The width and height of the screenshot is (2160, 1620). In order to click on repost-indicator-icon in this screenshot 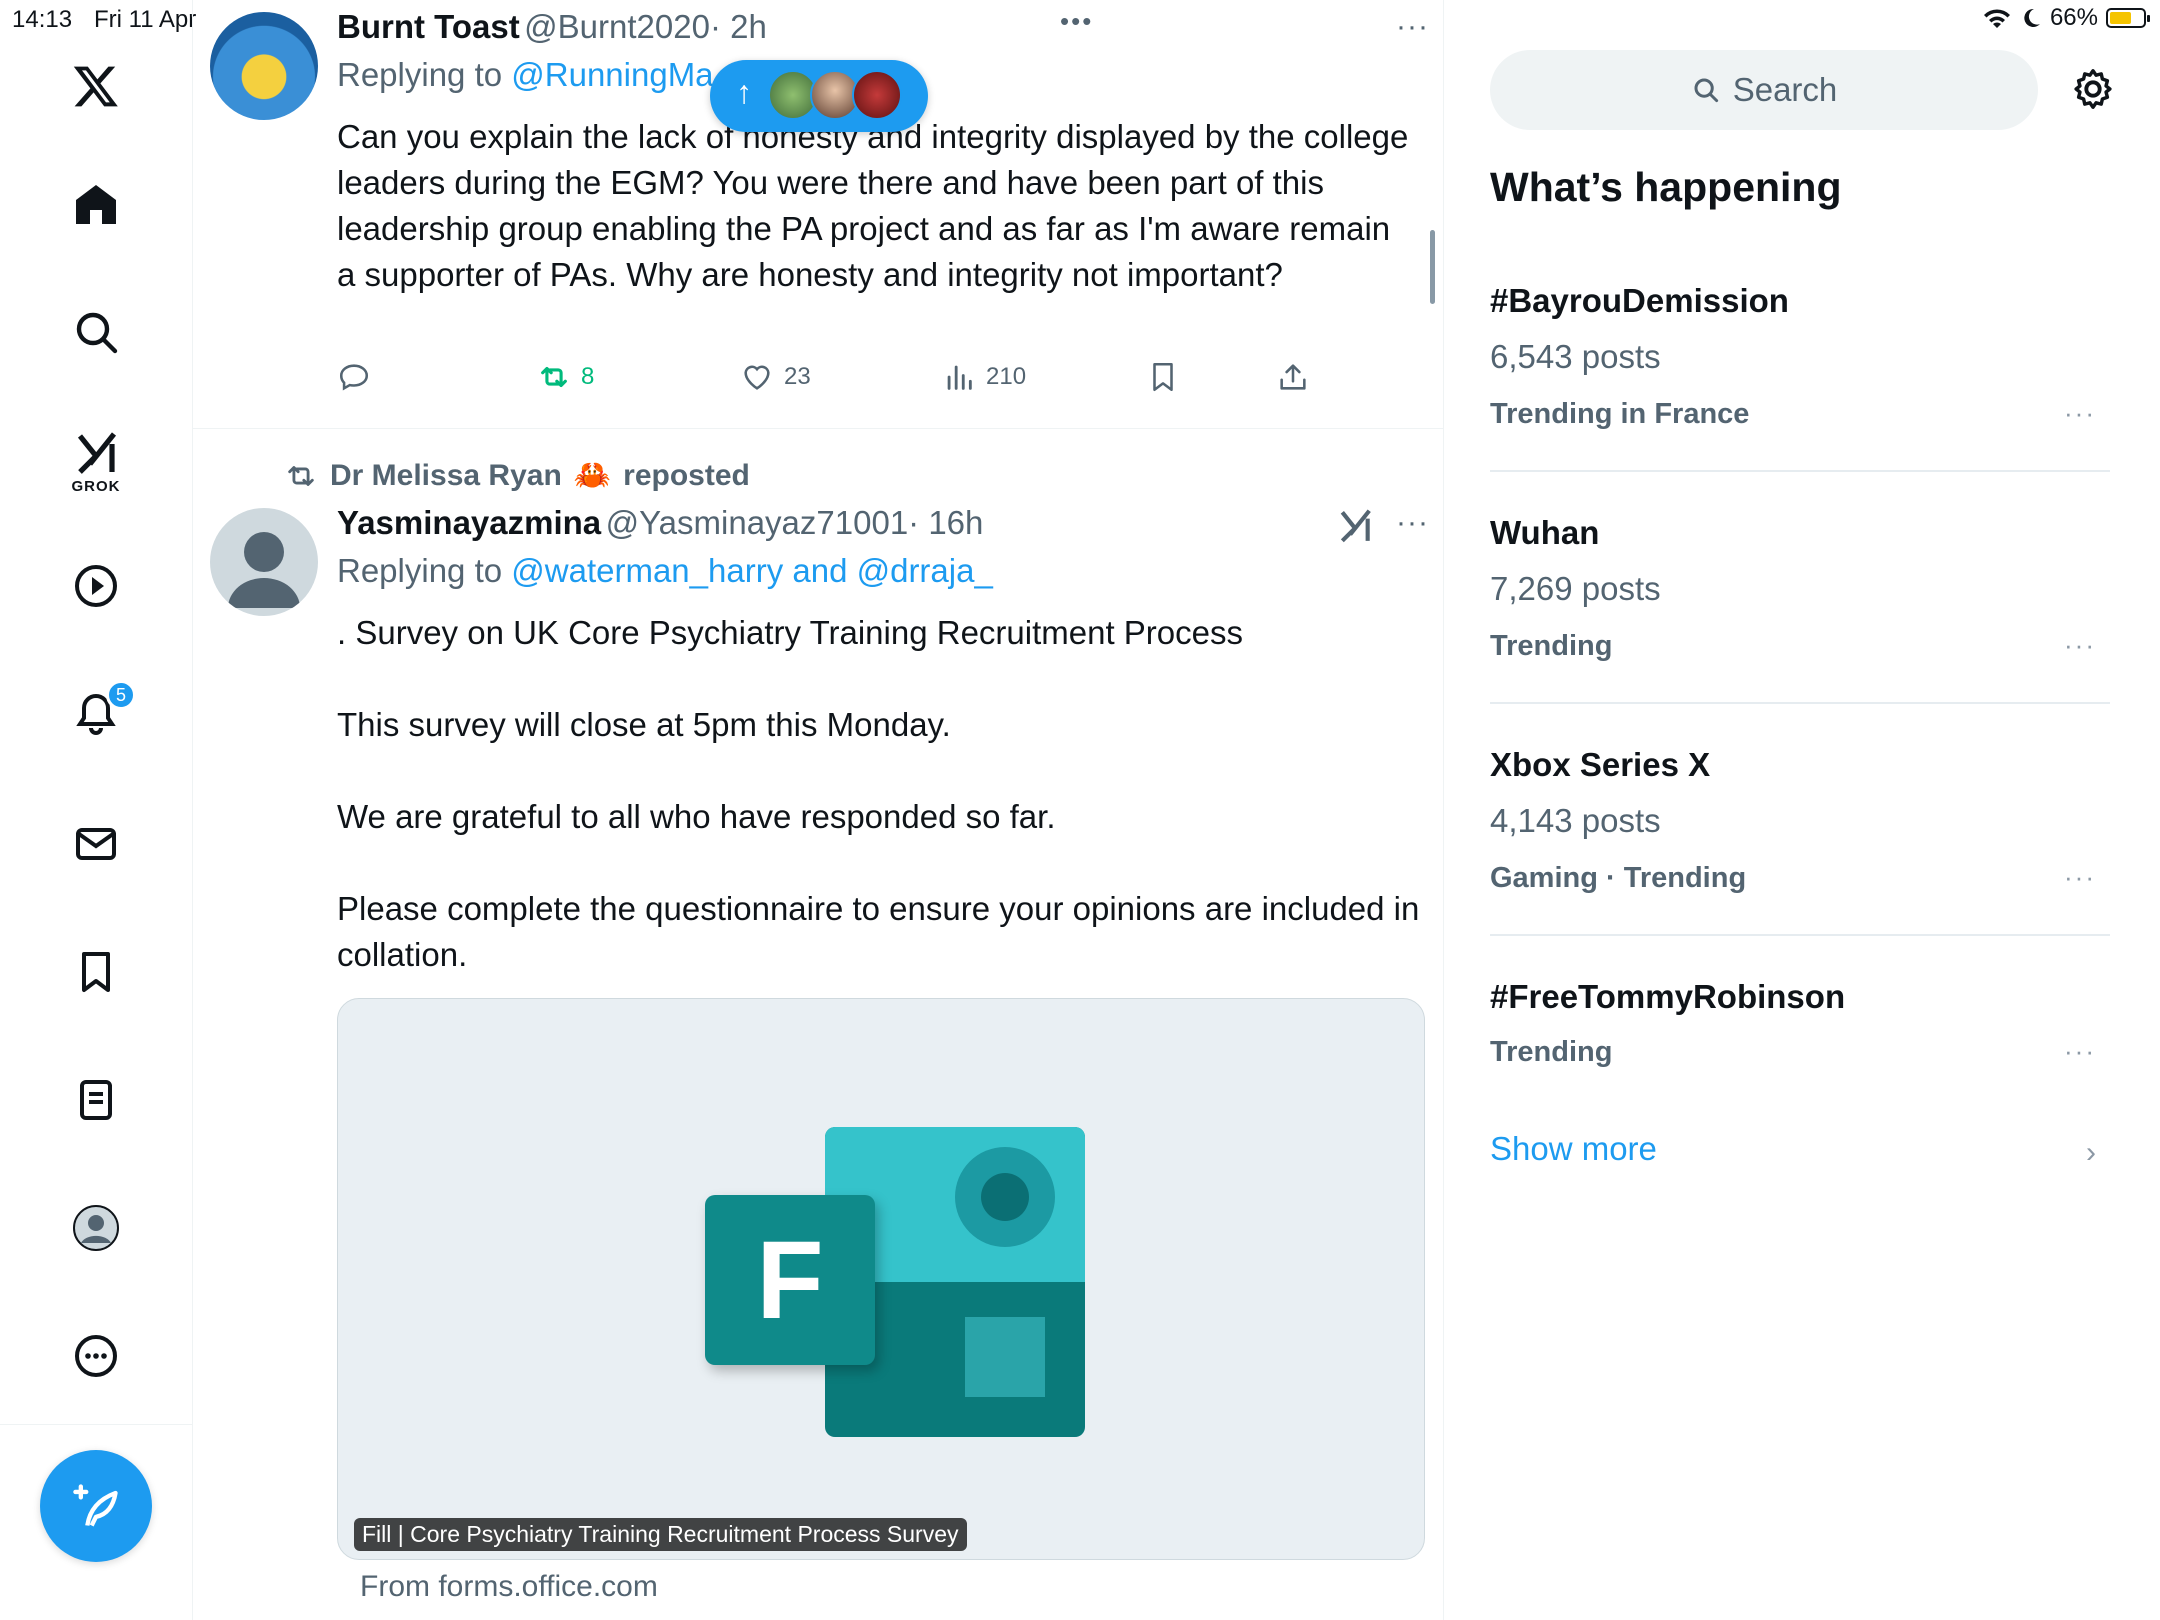, I will do `click(301, 475)`.